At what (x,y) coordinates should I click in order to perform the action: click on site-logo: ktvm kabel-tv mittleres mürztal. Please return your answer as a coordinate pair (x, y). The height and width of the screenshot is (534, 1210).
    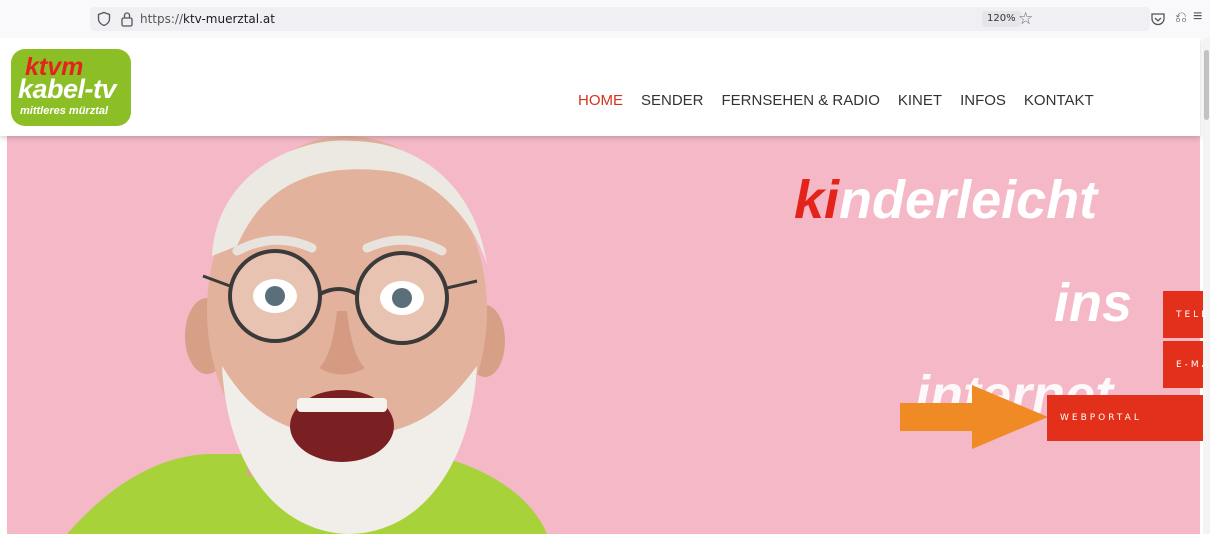
    Looking at the image, I should click on (71, 87).